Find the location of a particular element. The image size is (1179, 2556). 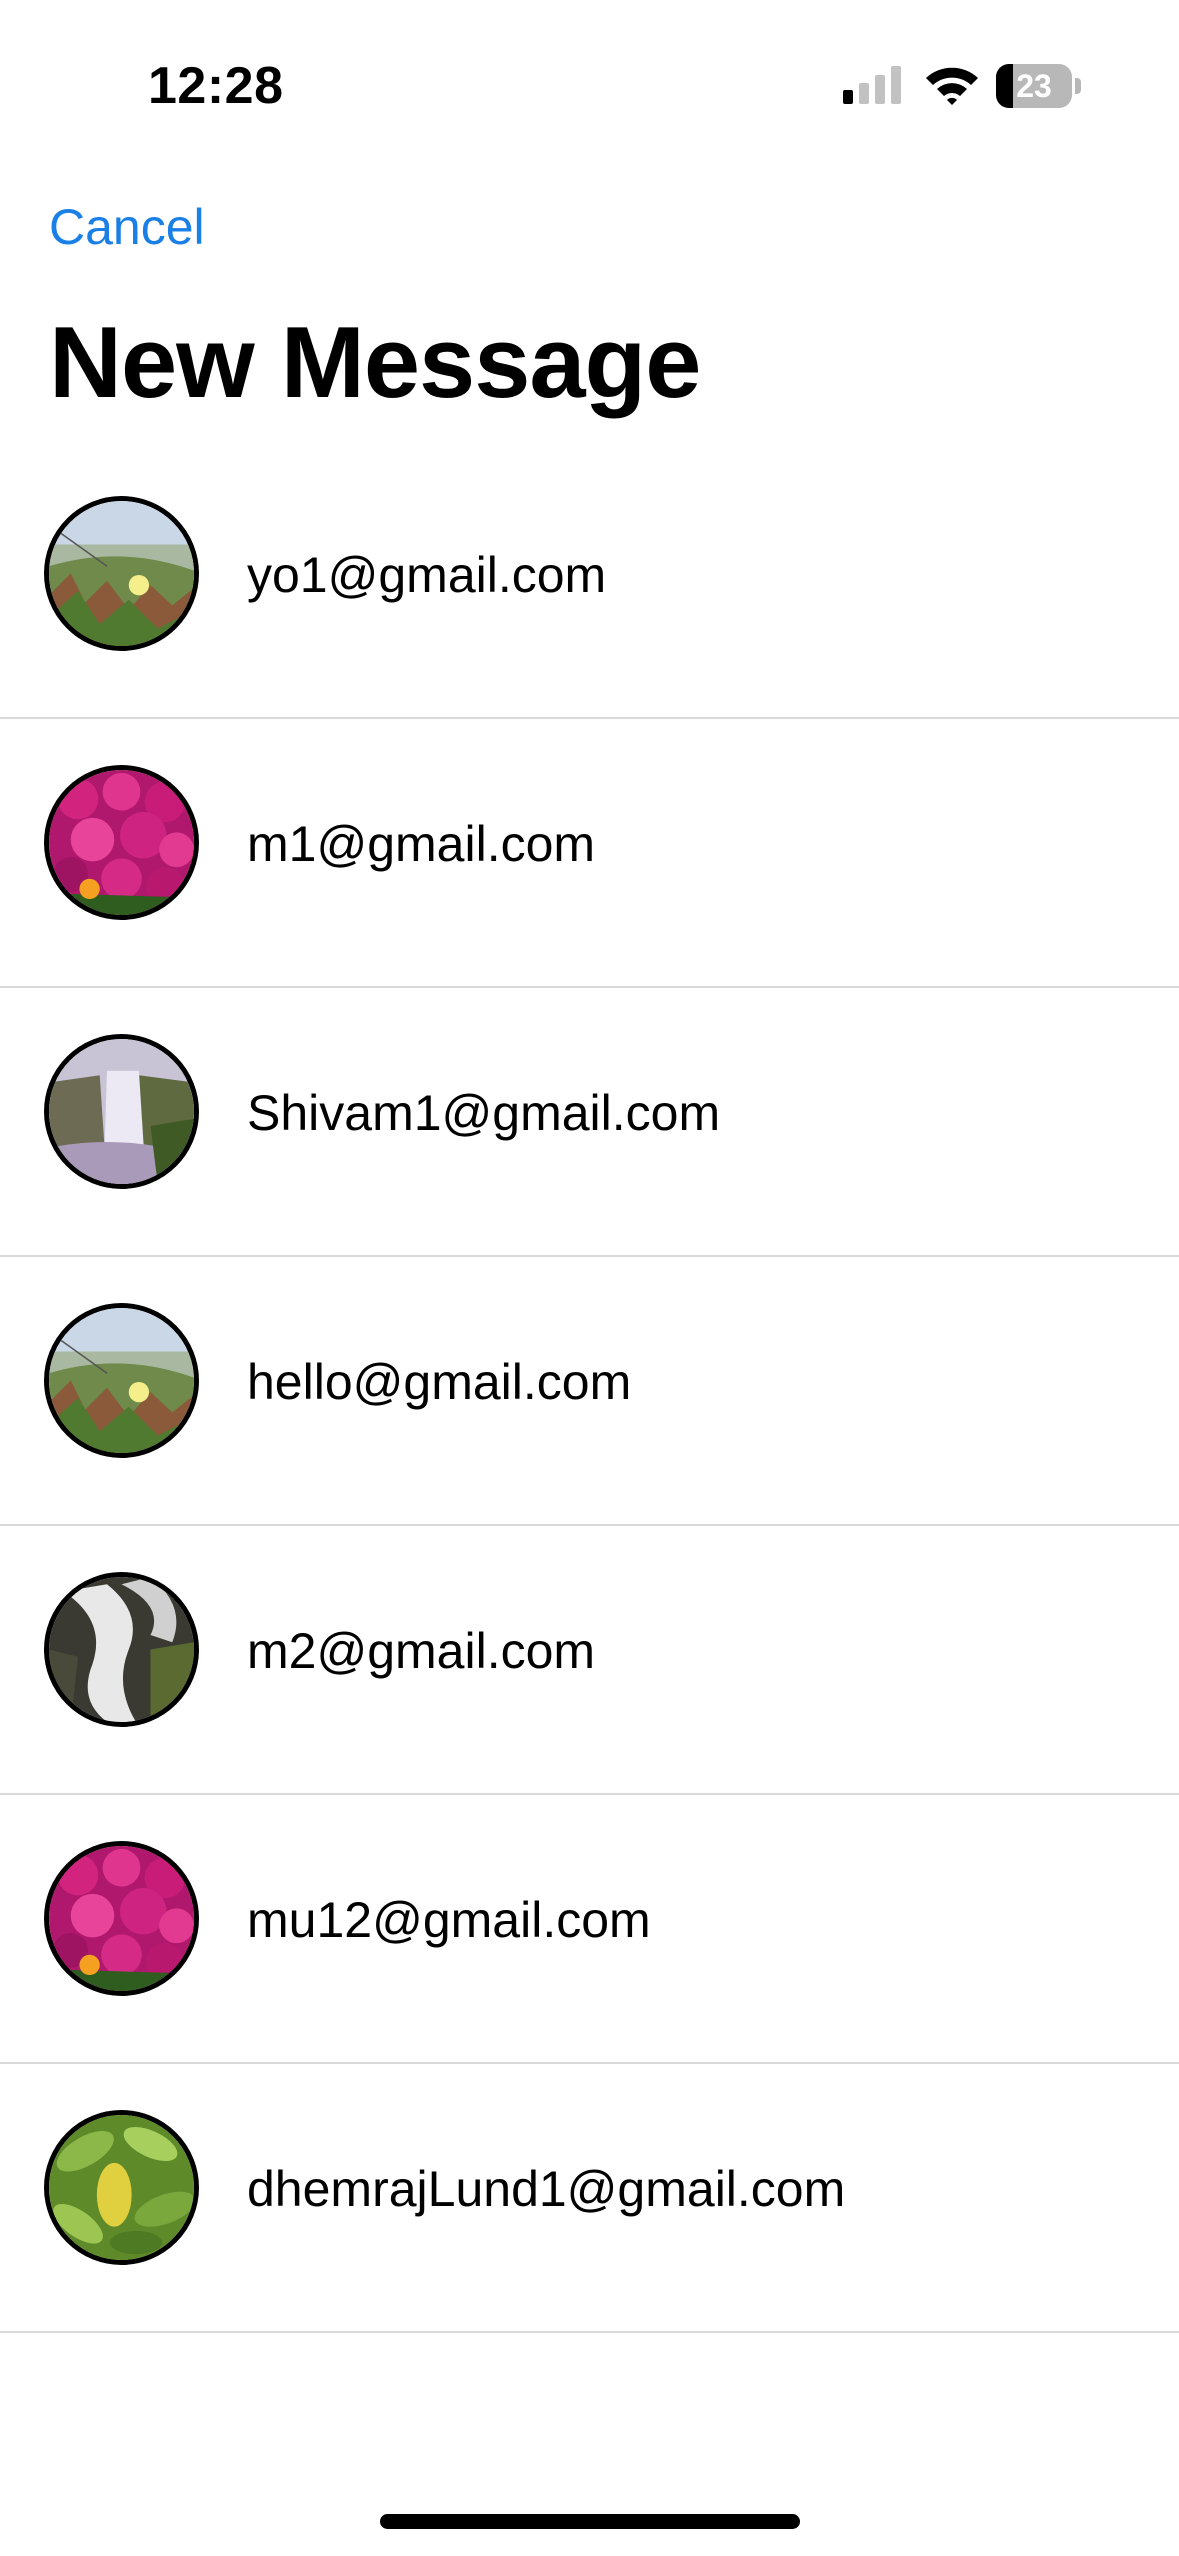

status-time: 12:28 is located at coordinates (216, 86).